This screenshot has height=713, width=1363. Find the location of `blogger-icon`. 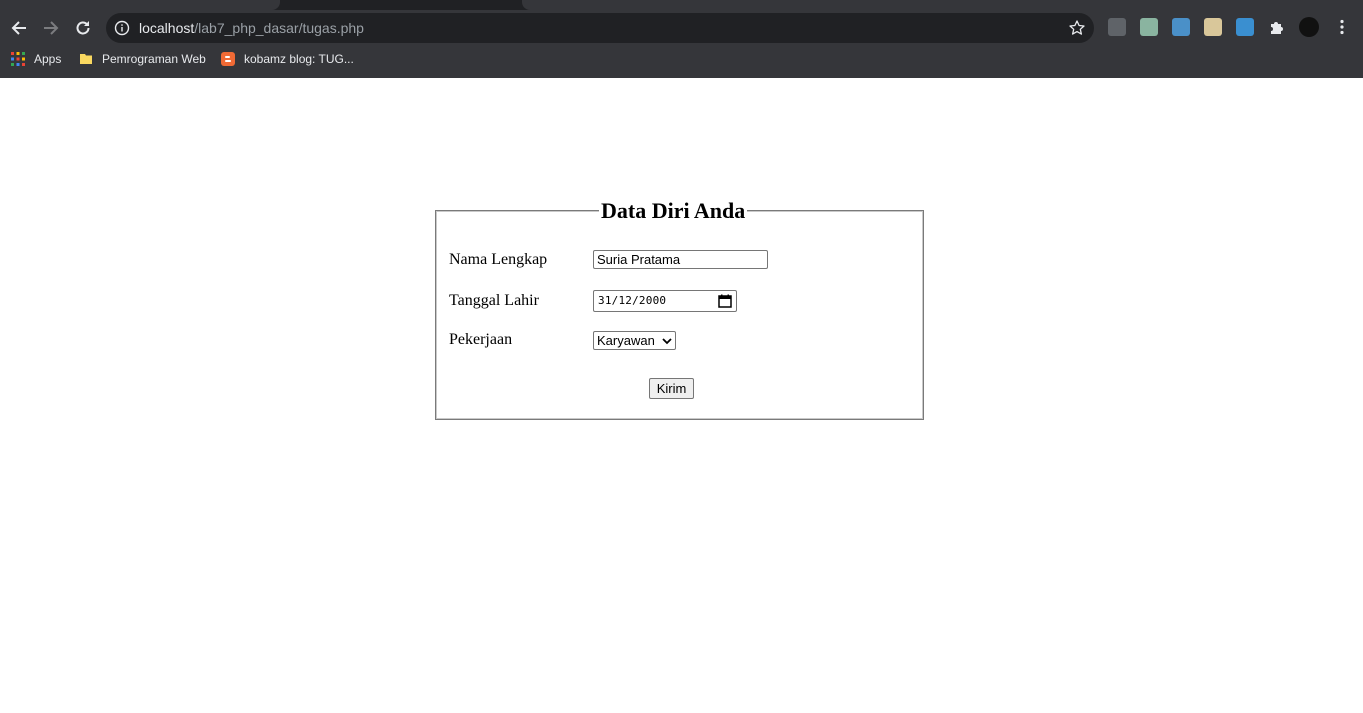

blogger-icon is located at coordinates (228, 59).